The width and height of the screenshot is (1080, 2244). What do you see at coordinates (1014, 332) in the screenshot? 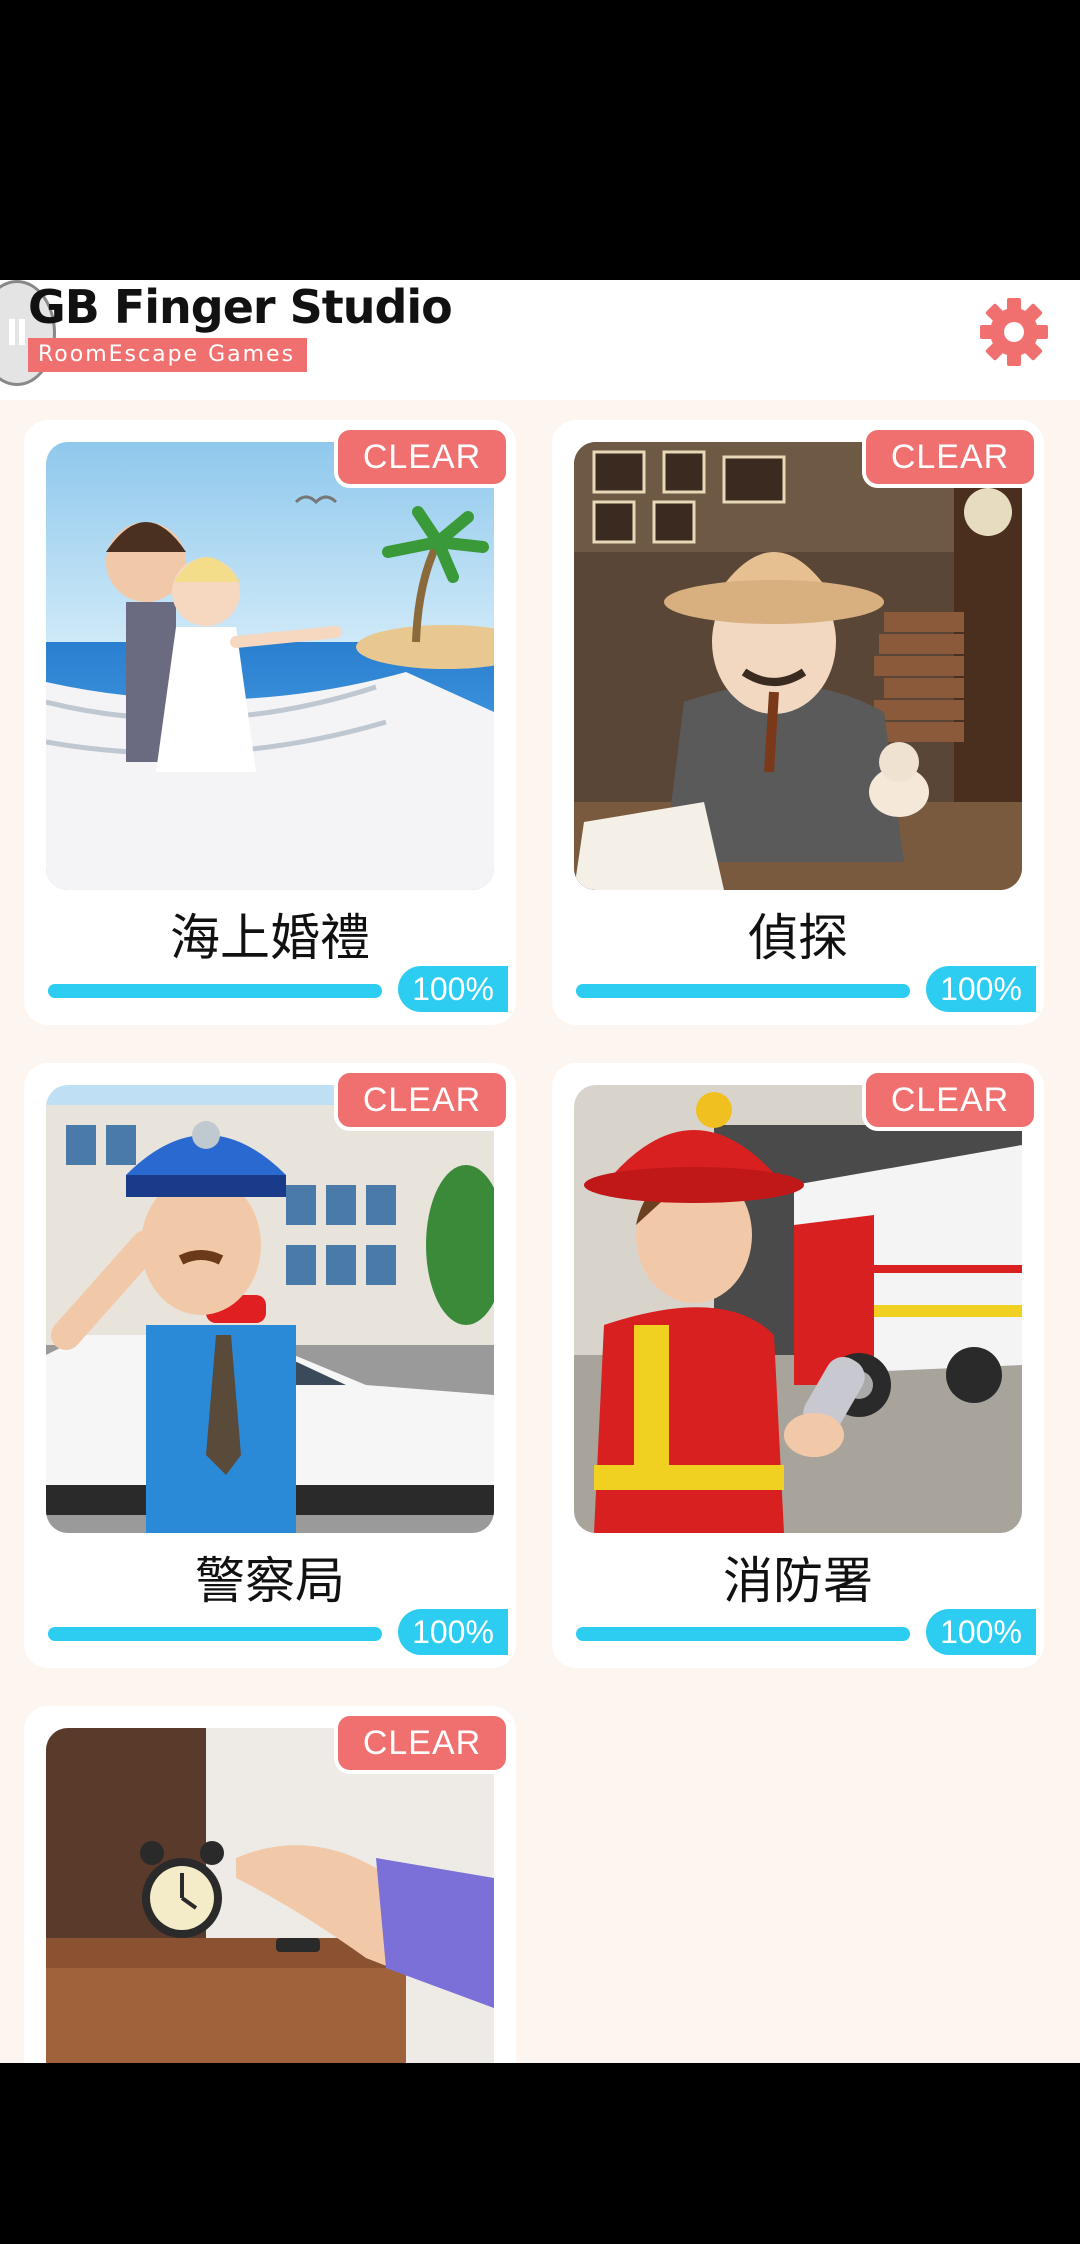
I see `gear-icon` at bounding box center [1014, 332].